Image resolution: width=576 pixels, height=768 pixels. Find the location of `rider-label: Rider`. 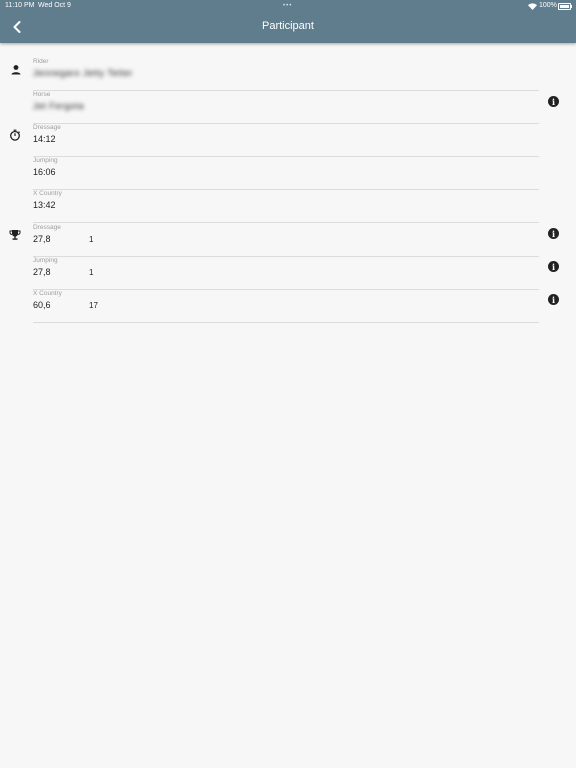

rider-label: Rider is located at coordinates (41, 61).